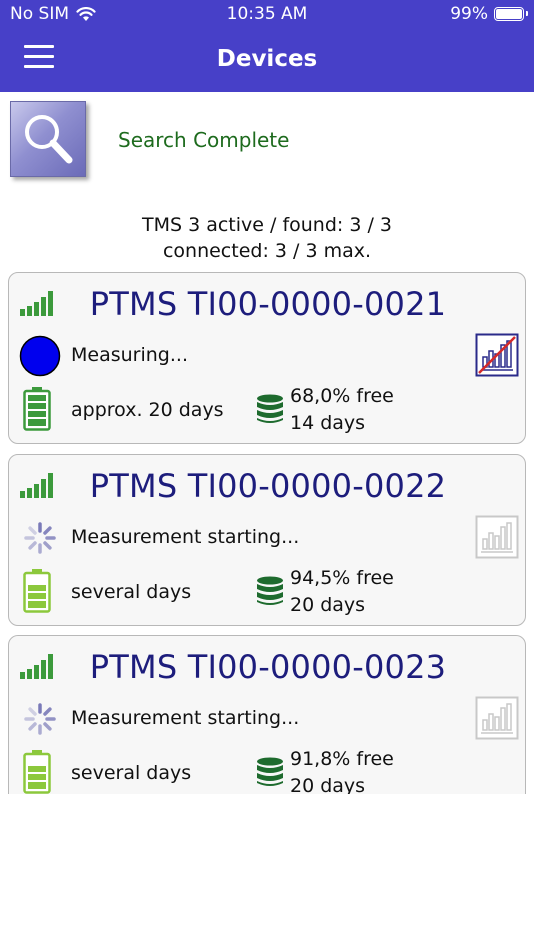  I want to click on app-header: No SIM 10:35 AM 99% Devices, so click(267, 46).